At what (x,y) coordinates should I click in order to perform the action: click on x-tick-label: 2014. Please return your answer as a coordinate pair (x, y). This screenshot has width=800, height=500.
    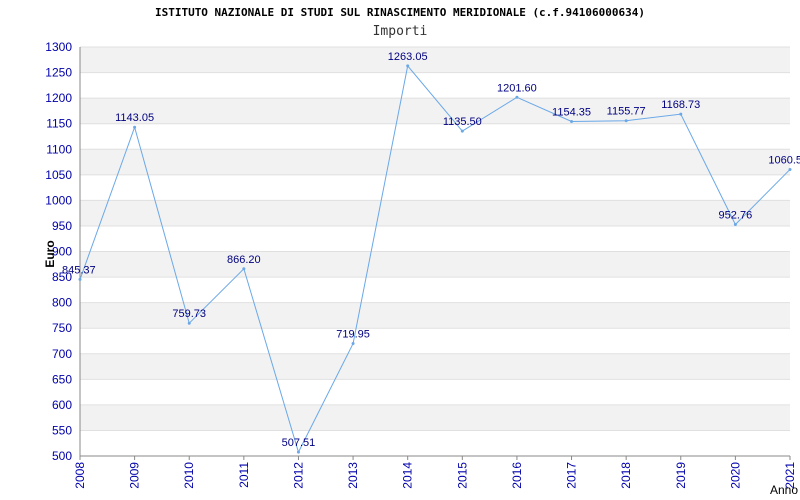
    Looking at the image, I should click on (408, 475).